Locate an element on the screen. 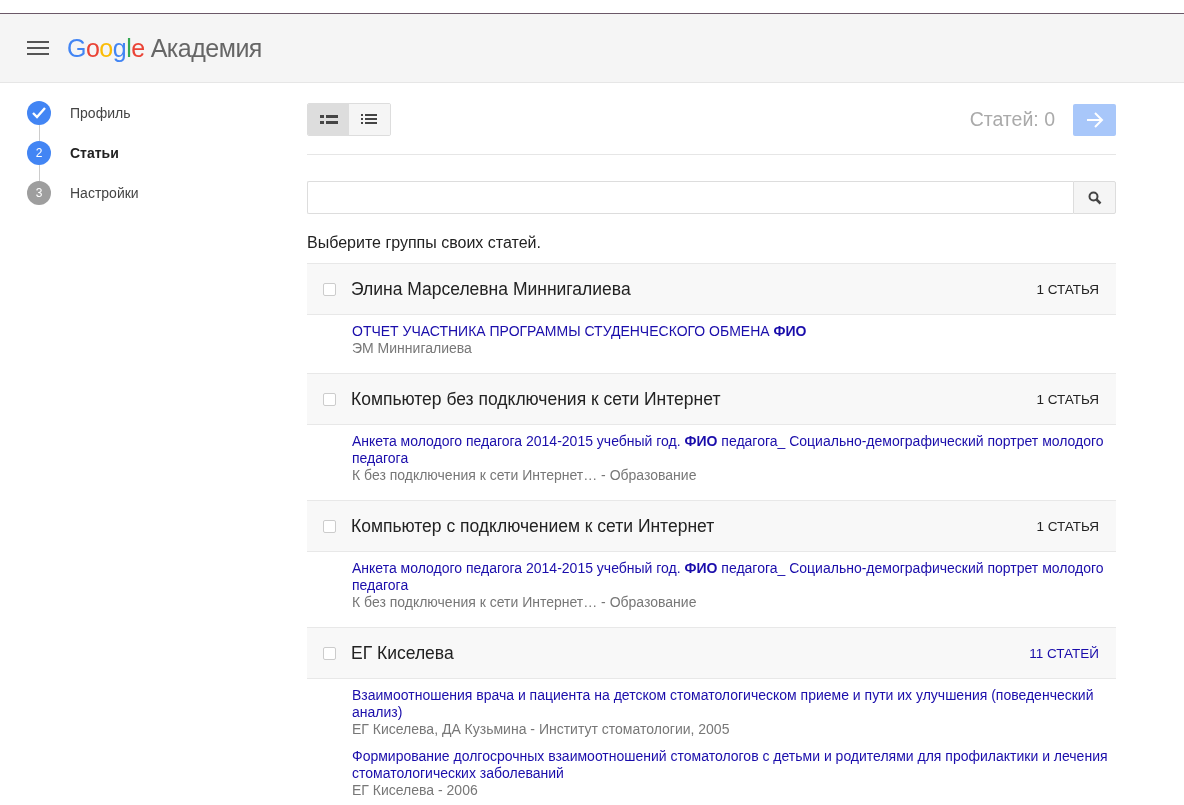  search-icon is located at coordinates (1094, 197).